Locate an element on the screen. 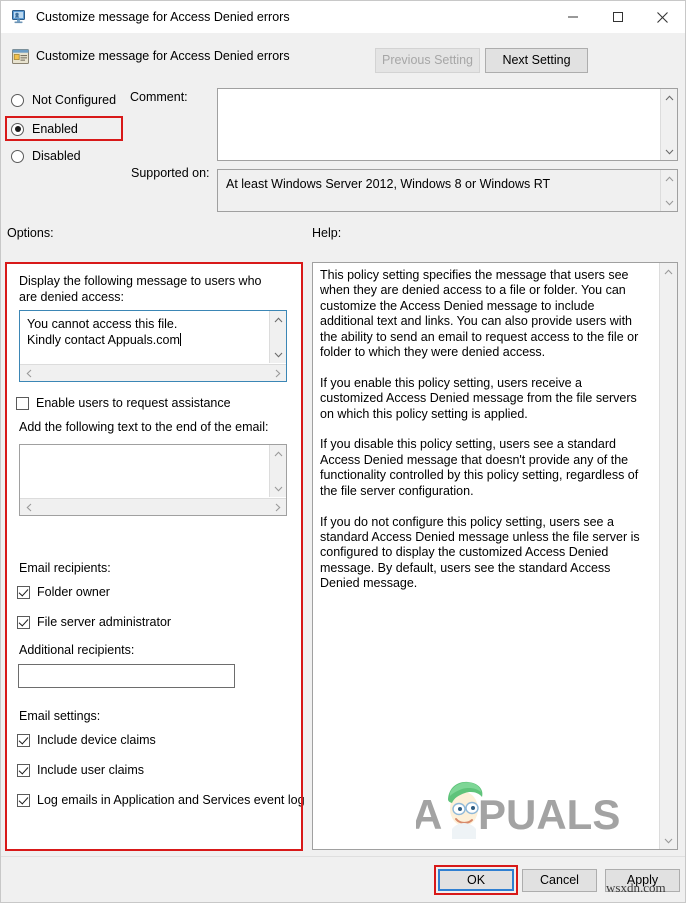 This screenshot has width=686, height=903. help-panel-label: Help: is located at coordinates (327, 233).